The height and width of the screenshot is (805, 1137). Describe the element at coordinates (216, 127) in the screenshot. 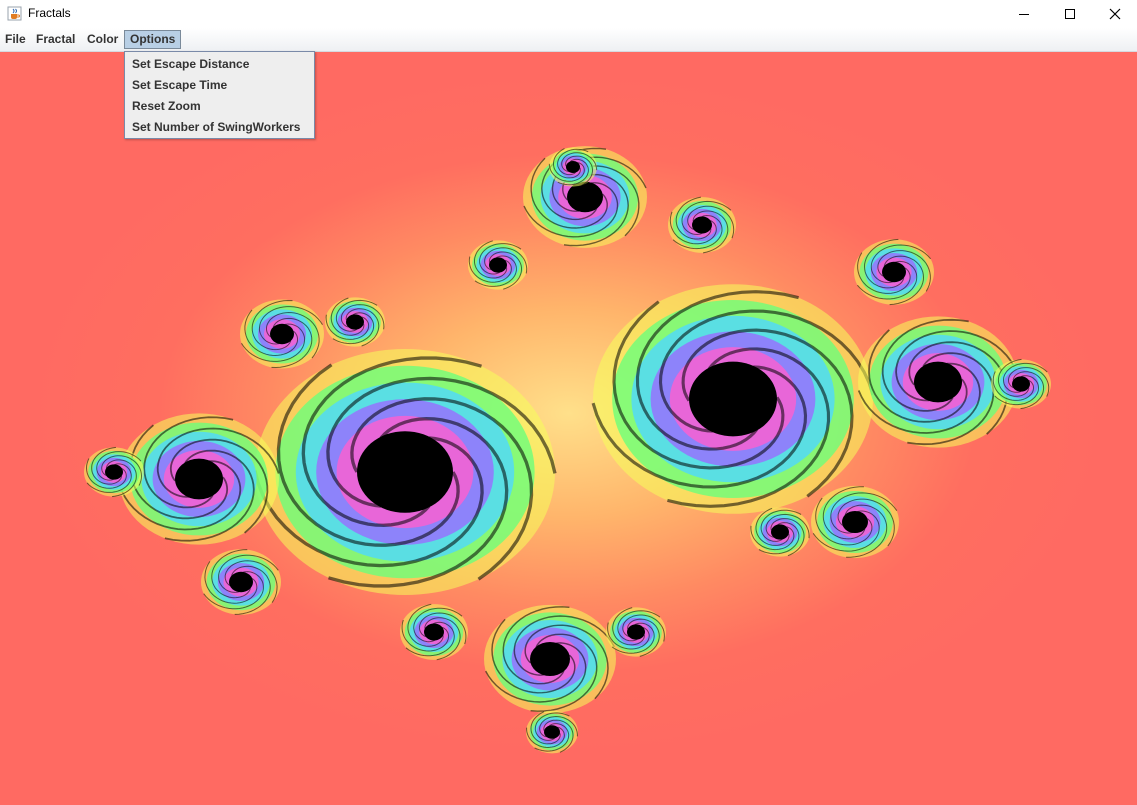

I see `menu-item-set-number-of-swingworkers: Set Number of SwingWorkers` at that location.